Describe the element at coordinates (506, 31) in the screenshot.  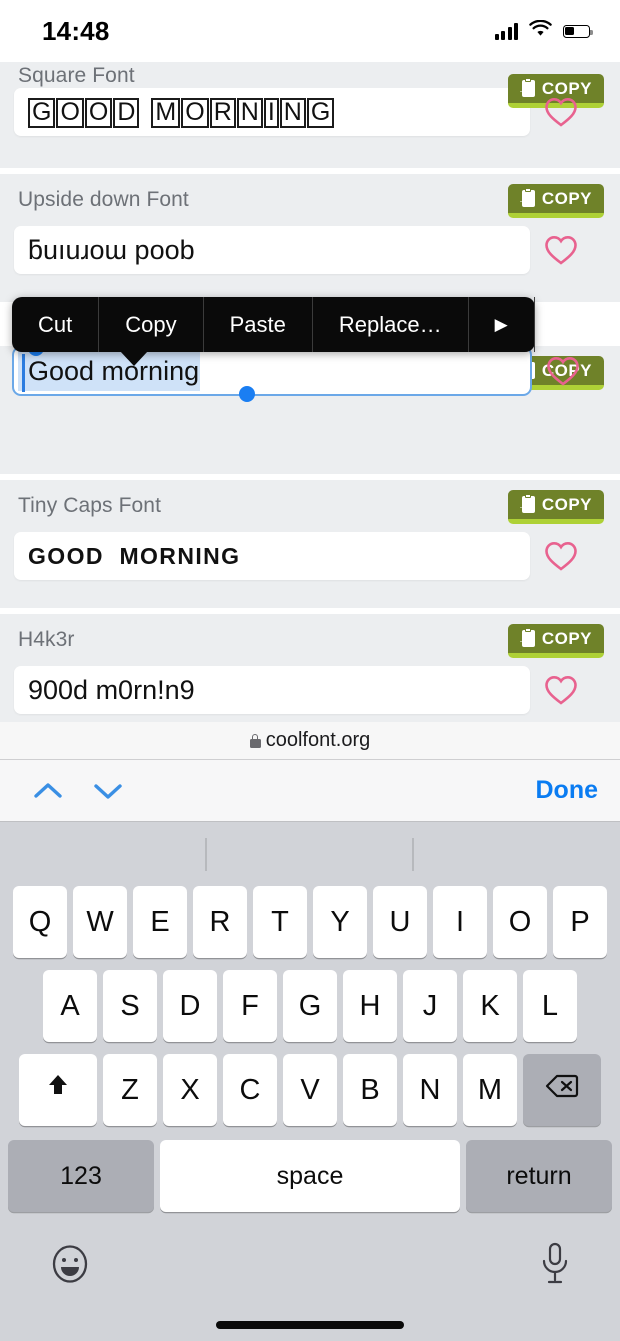
I see `cellular-bars-icon` at that location.